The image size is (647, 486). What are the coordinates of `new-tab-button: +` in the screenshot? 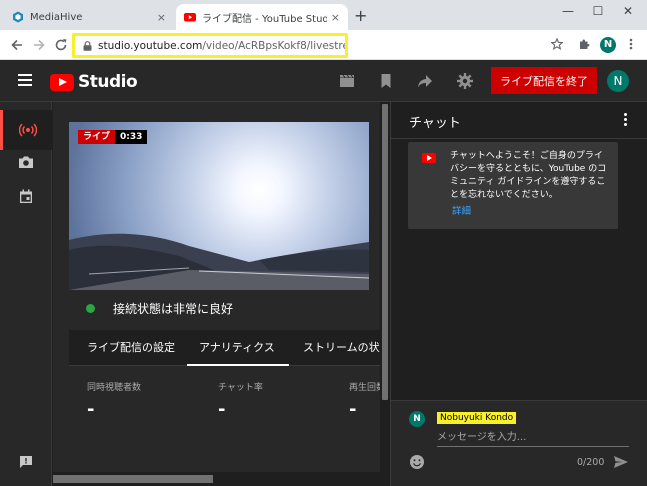 It's located at (360, 15).